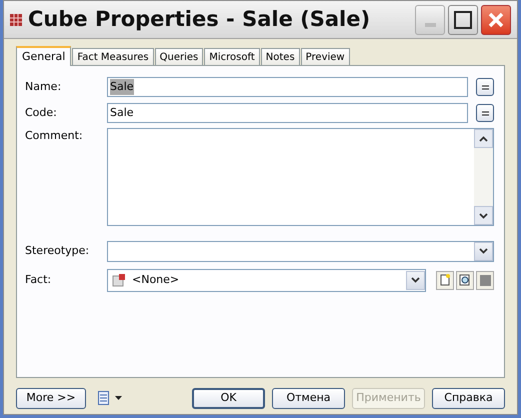 Image resolution: width=521 pixels, height=418 pixels. Describe the element at coordinates (280, 56) in the screenshot. I see `tab: Notes` at that location.